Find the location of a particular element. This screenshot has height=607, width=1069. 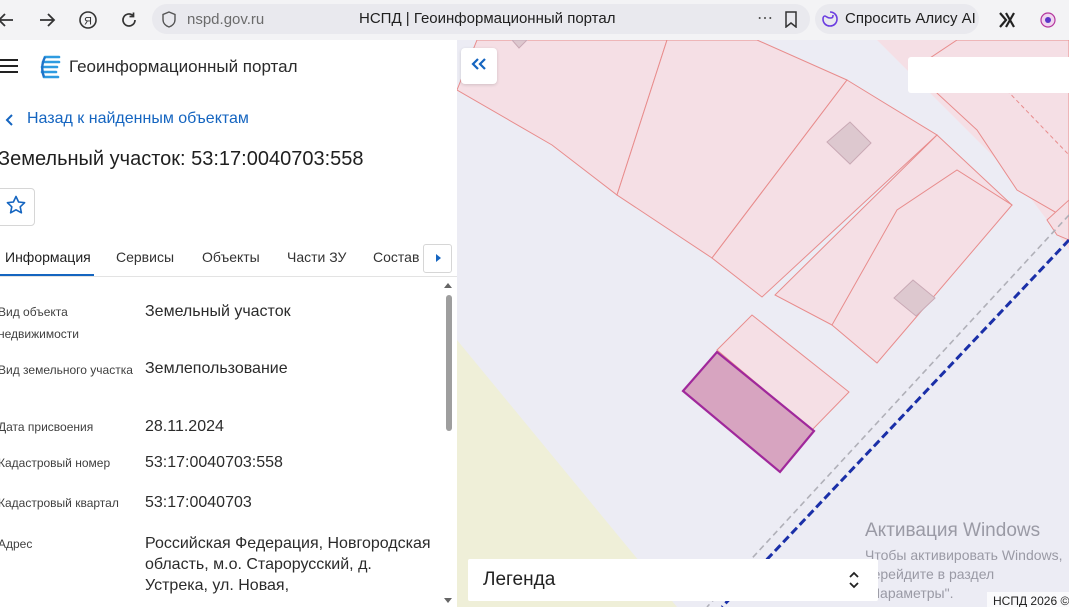

ask-alice-label: Спросить Алису AI is located at coordinates (910, 18).